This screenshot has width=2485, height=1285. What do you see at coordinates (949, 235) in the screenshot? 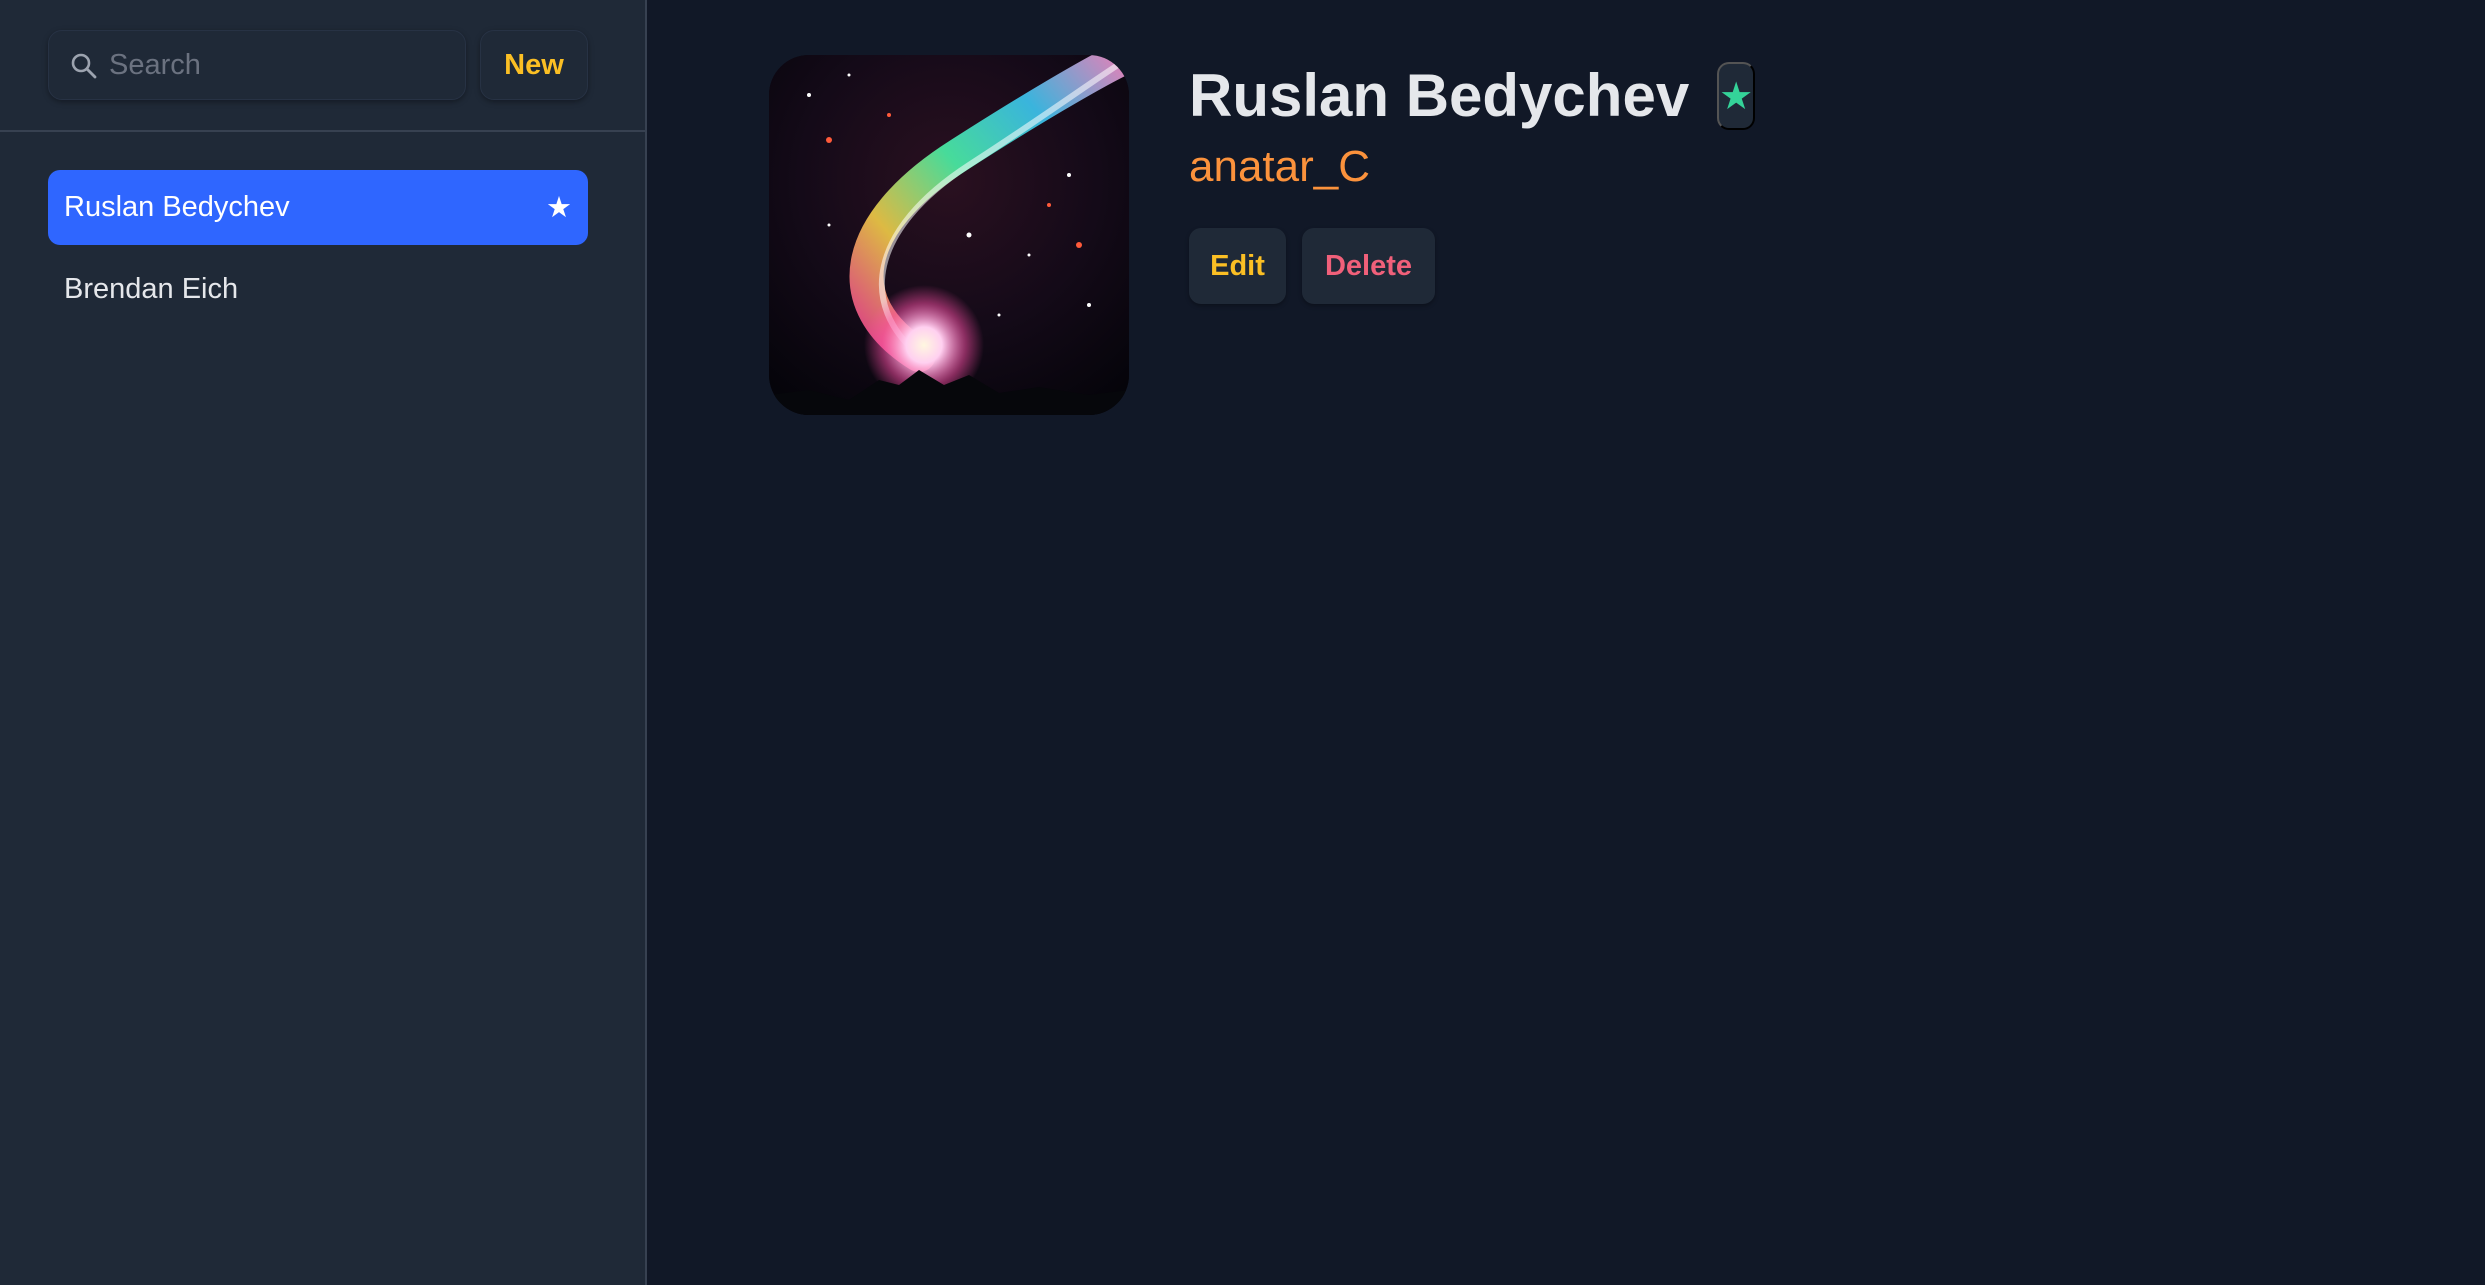
I see `contact-avatar` at bounding box center [949, 235].